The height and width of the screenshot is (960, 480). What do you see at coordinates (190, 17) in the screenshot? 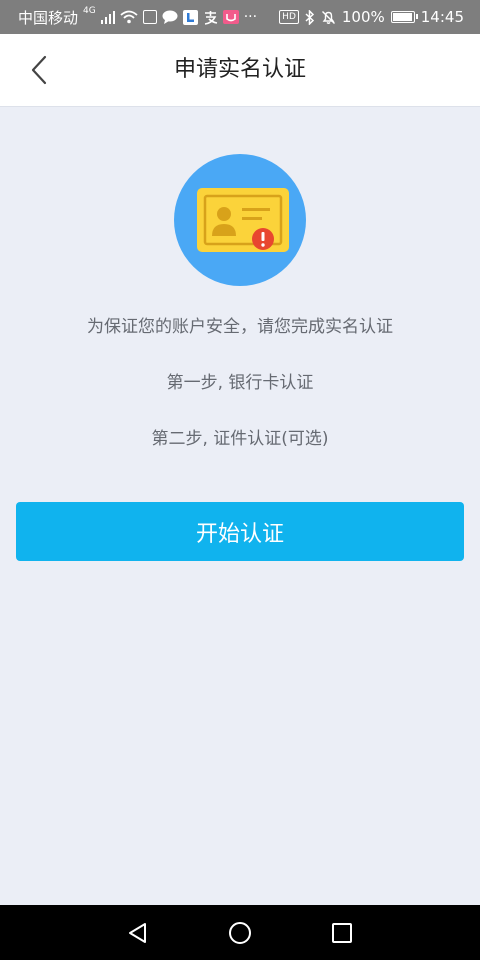
I see `app-l-icon` at bounding box center [190, 17].